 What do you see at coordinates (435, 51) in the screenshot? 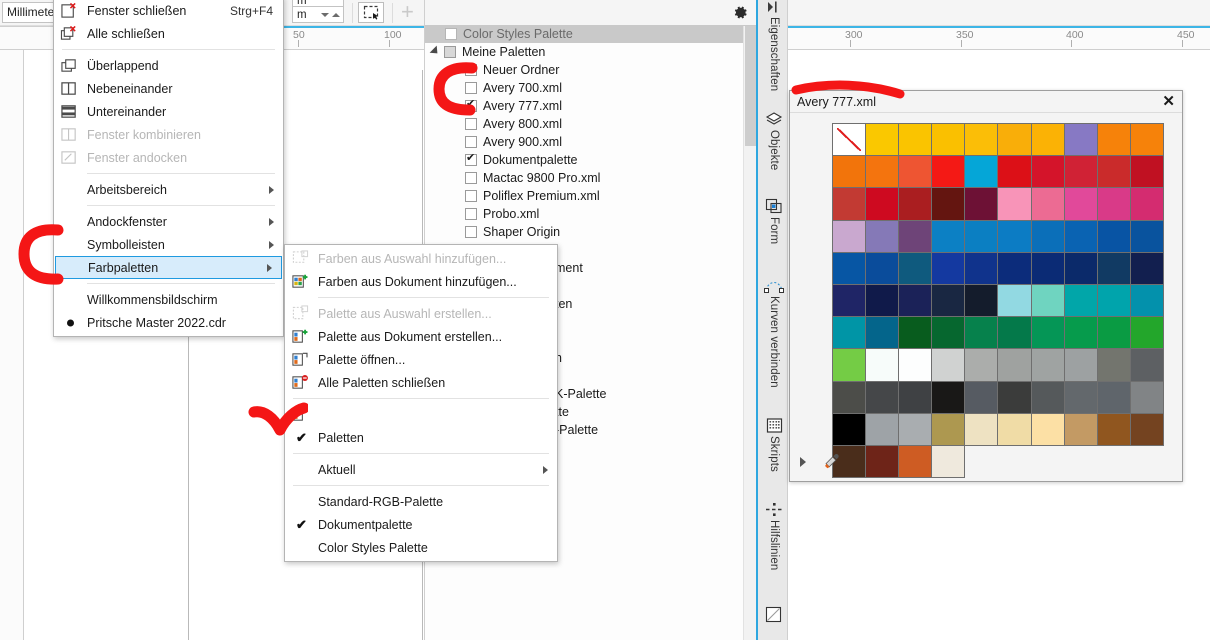
I see `chevron-down-icon` at bounding box center [435, 51].